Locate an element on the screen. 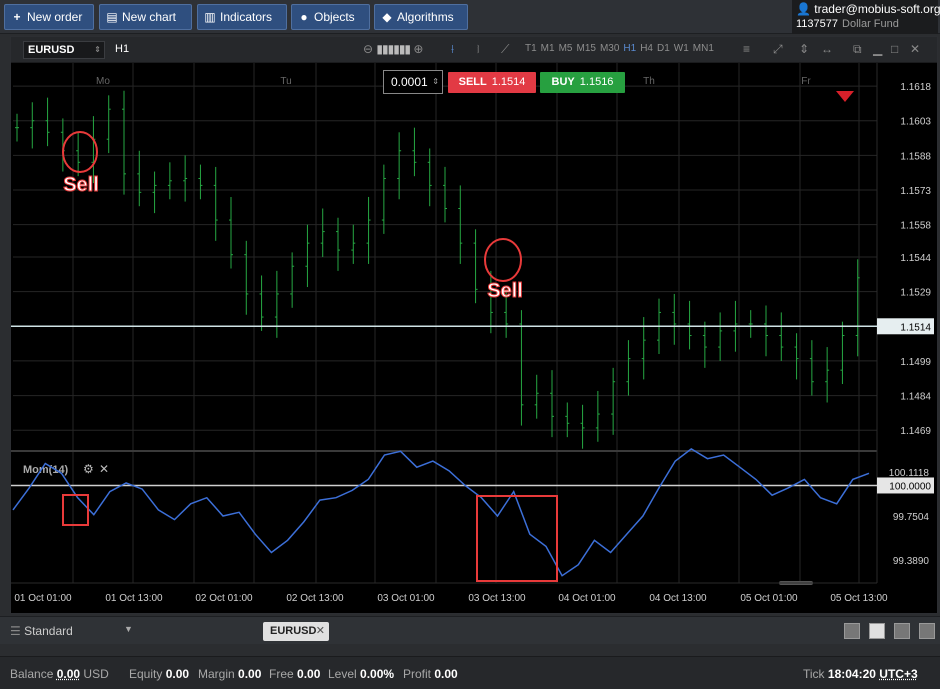  popout-icon: ⧉ is located at coordinates (857, 49).